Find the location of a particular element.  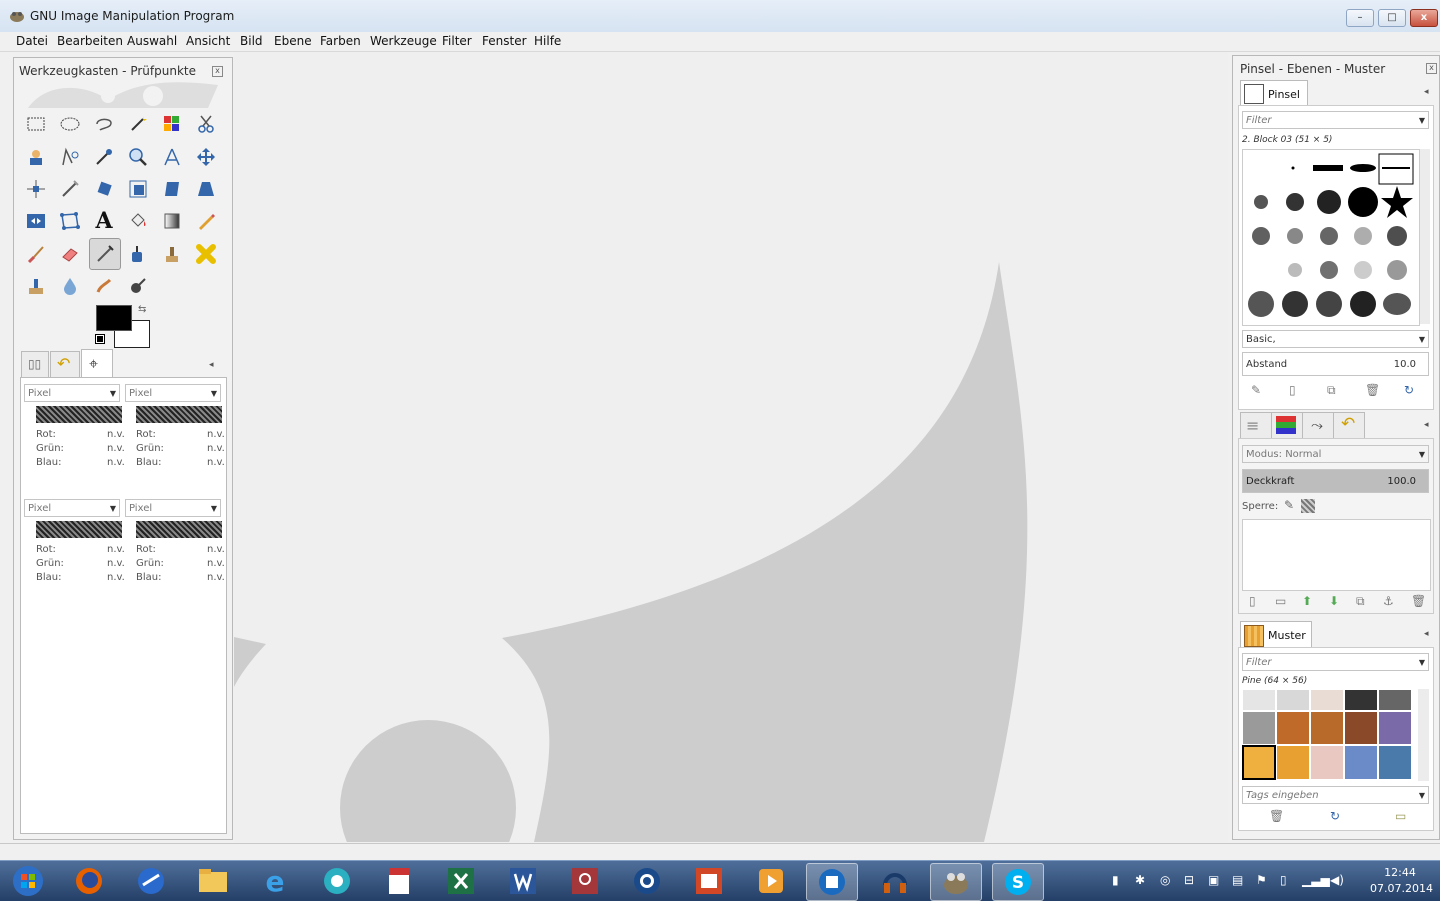

dodge-burn-icon is located at coordinates (138, 286).